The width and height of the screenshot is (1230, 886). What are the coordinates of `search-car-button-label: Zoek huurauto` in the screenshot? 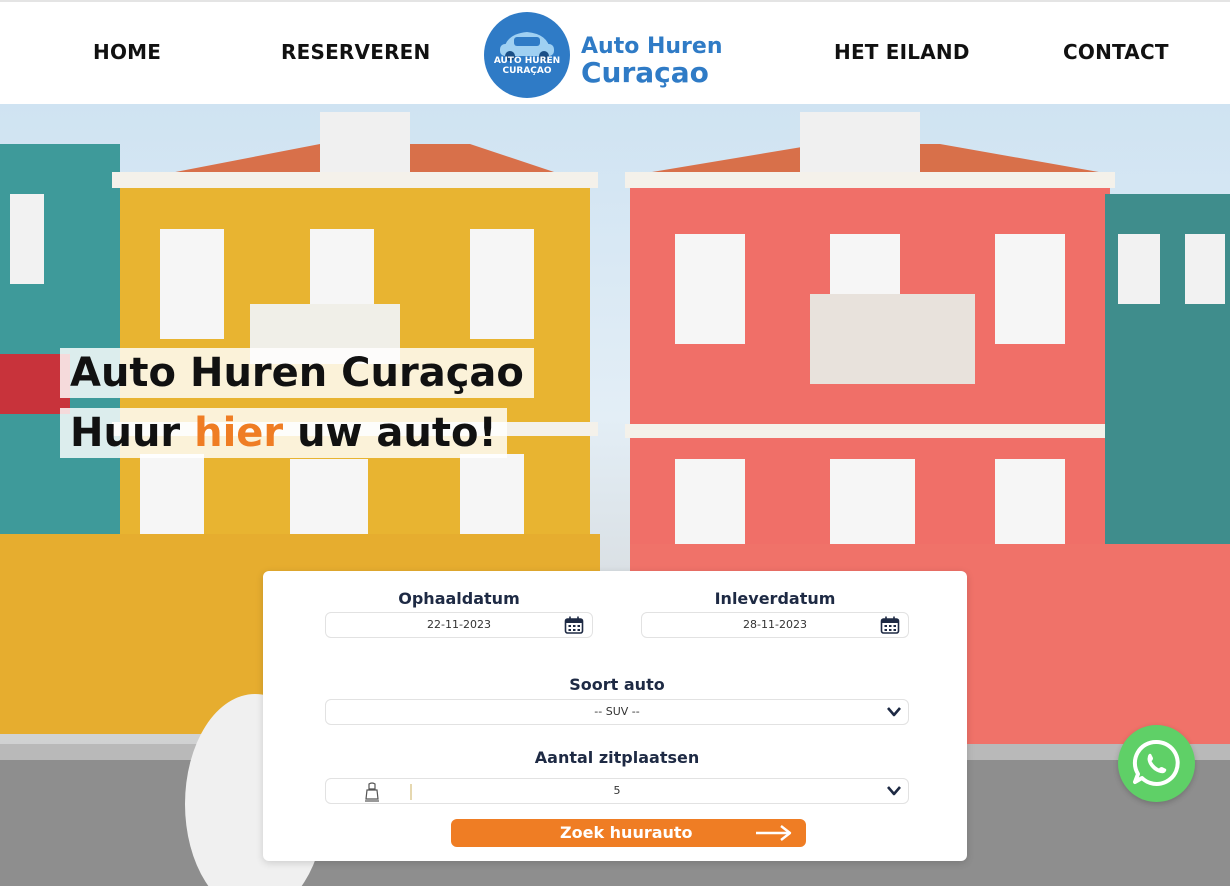 It's located at (626, 832).